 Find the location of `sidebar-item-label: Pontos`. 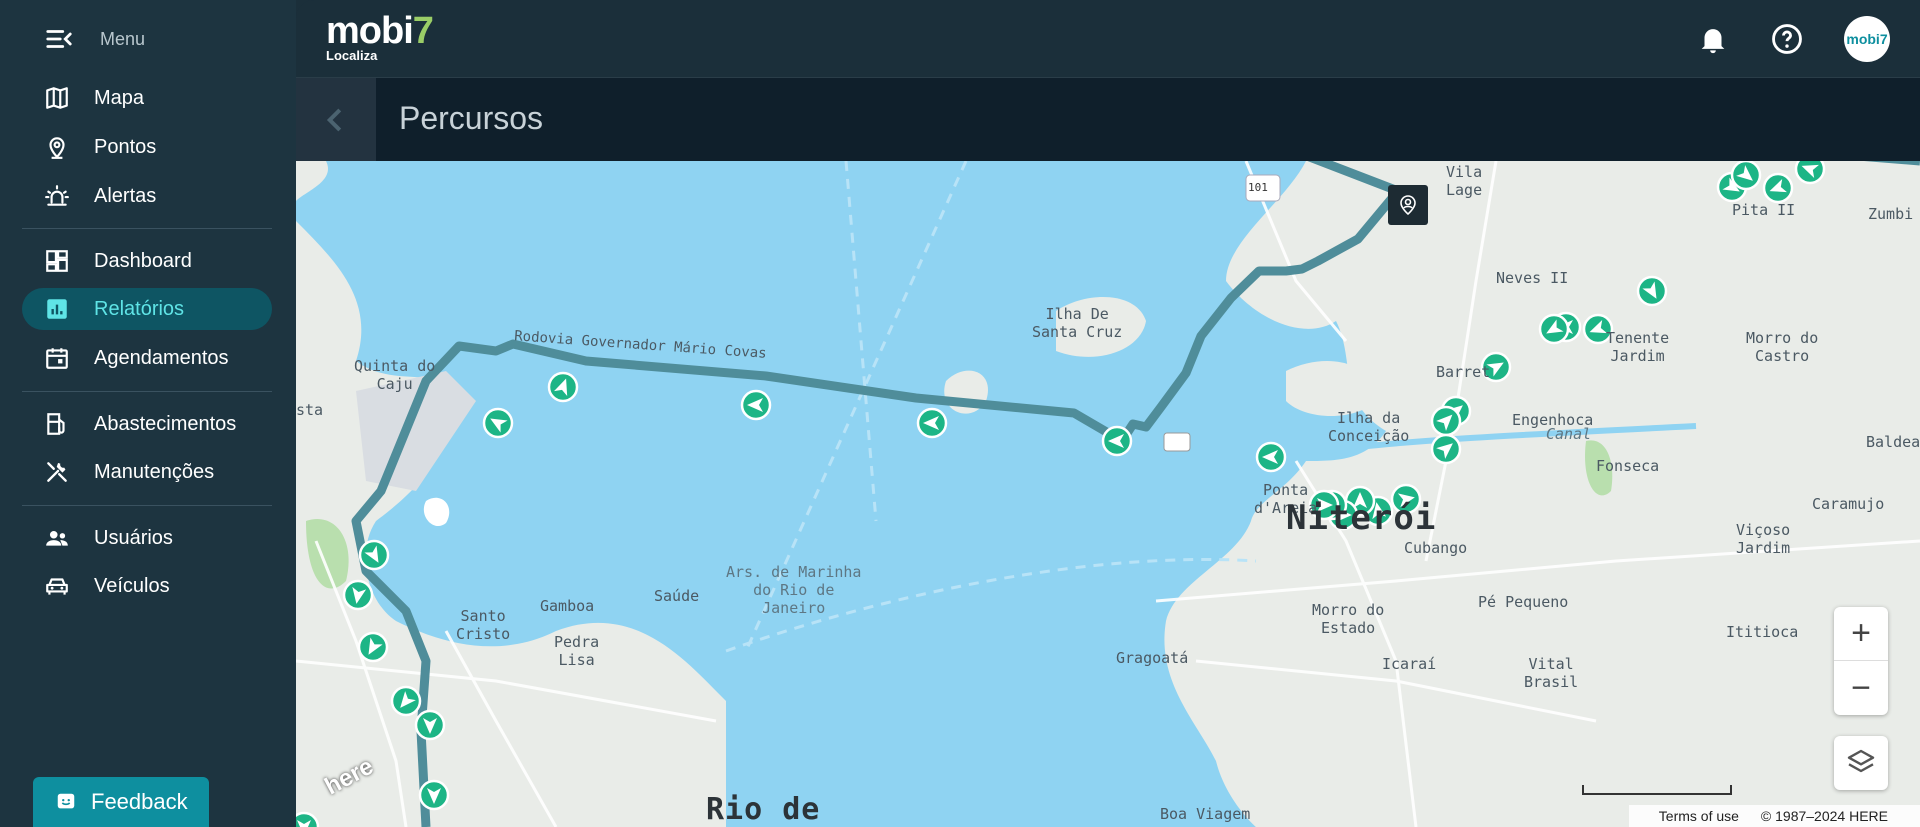

sidebar-item-label: Pontos is located at coordinates (125, 146).